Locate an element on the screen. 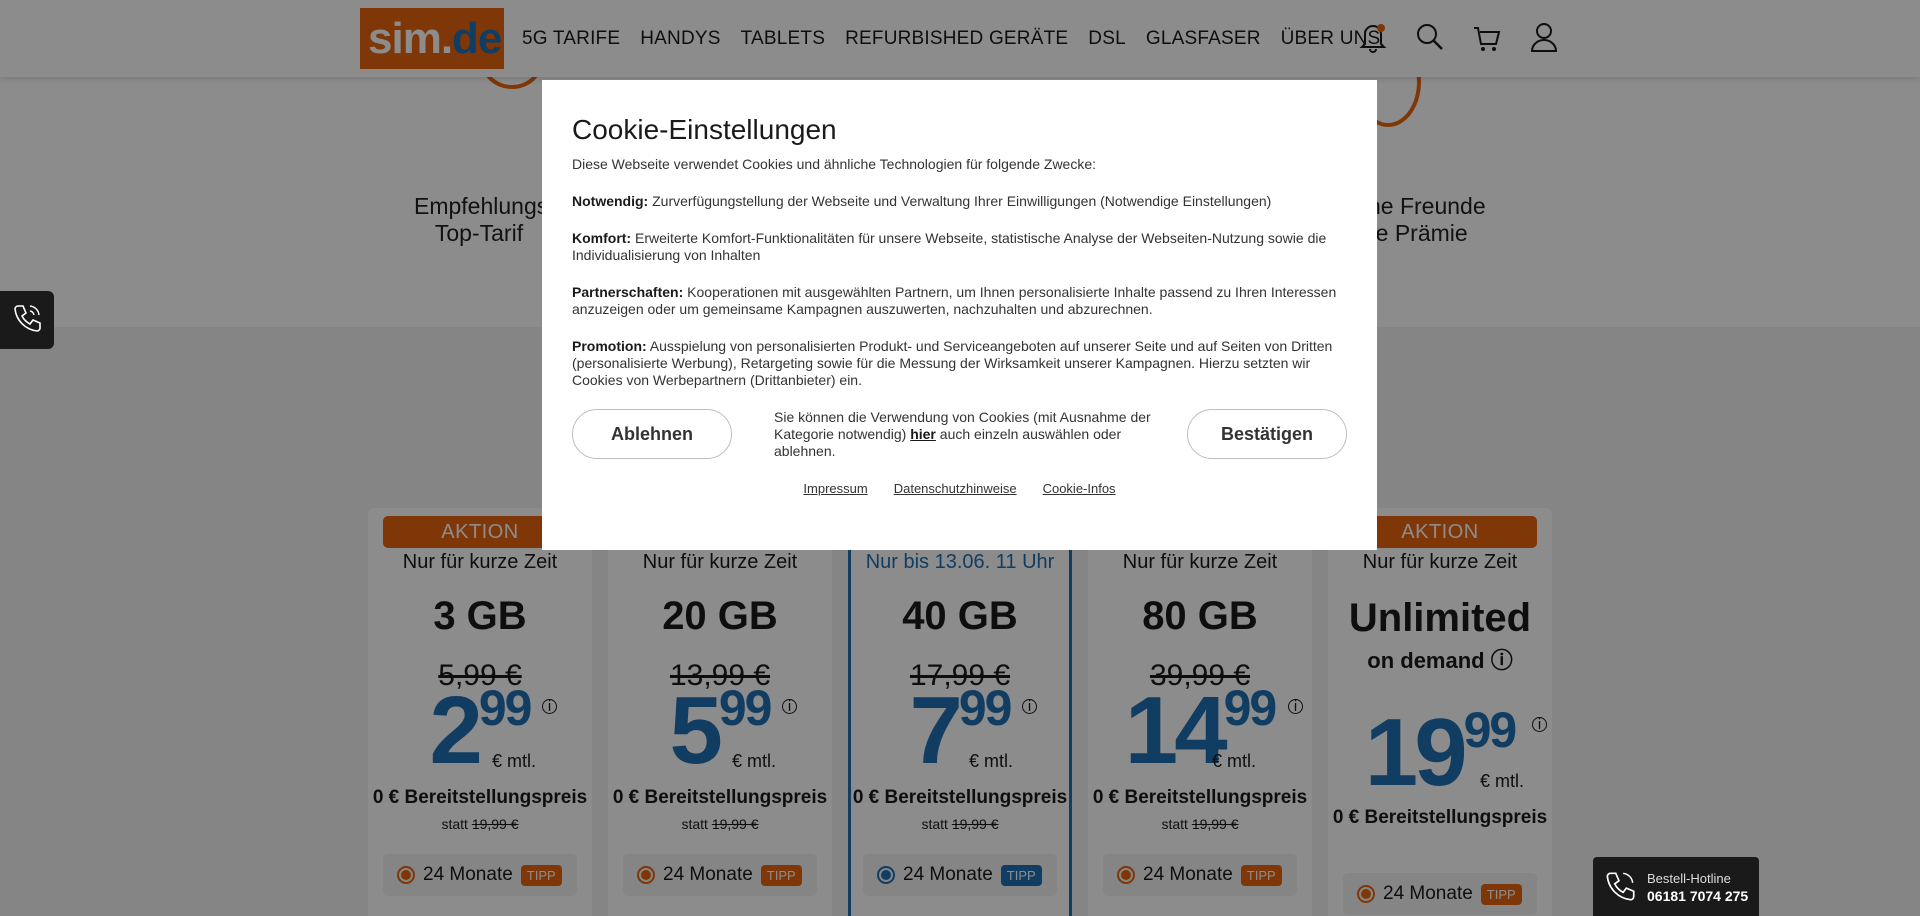 The width and height of the screenshot is (1920, 916). accept-button: Bestätigen is located at coordinates (1267, 434).